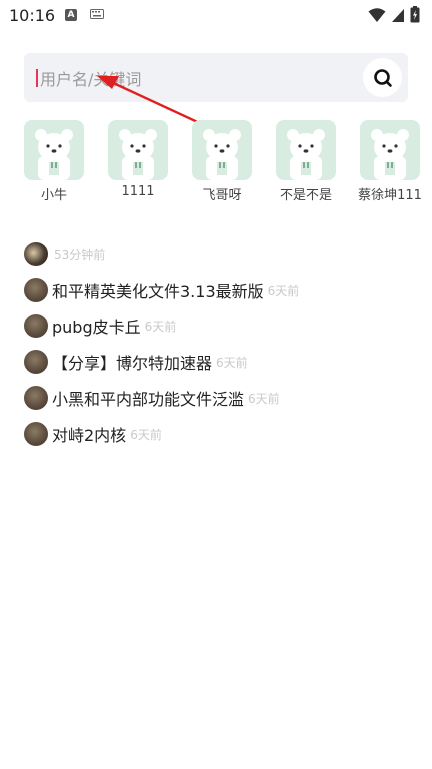  I want to click on item-title: 【分享】博尔特加速器, so click(132, 363).